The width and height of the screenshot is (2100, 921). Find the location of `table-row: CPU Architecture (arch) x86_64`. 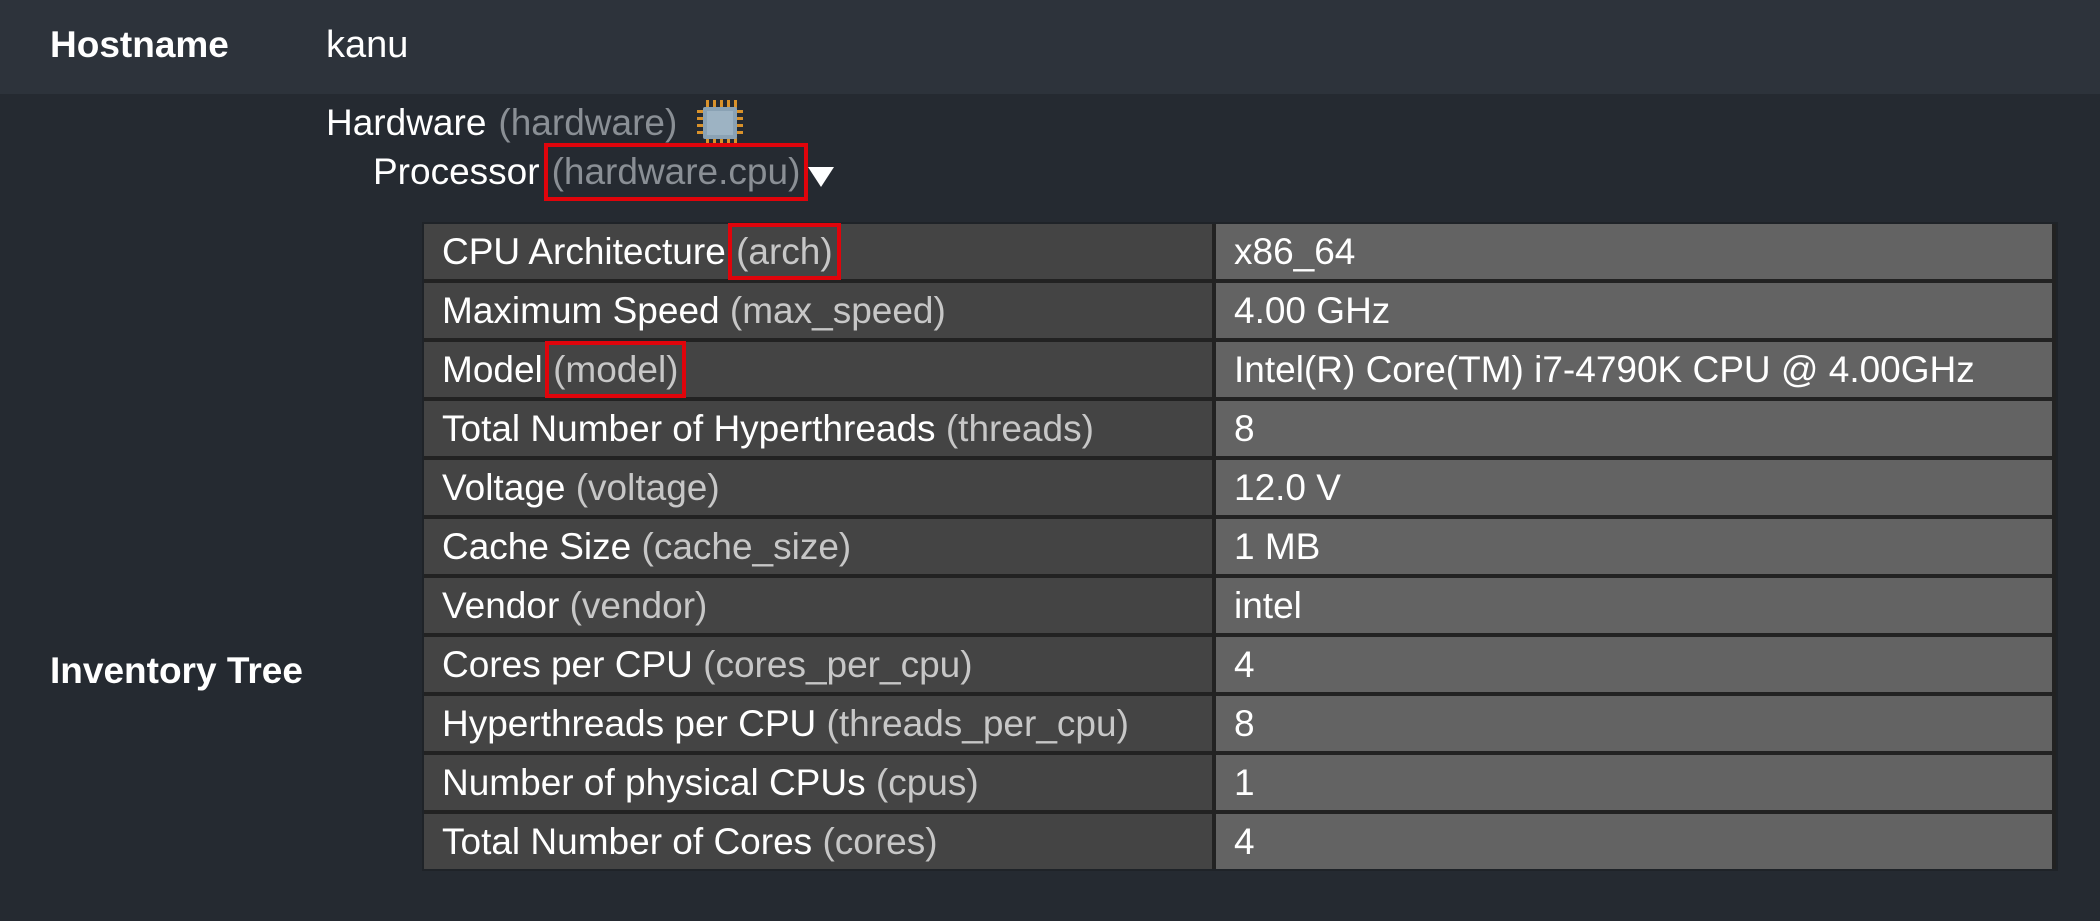

table-row: CPU Architecture (arch) x86_64 is located at coordinates (1240, 252).